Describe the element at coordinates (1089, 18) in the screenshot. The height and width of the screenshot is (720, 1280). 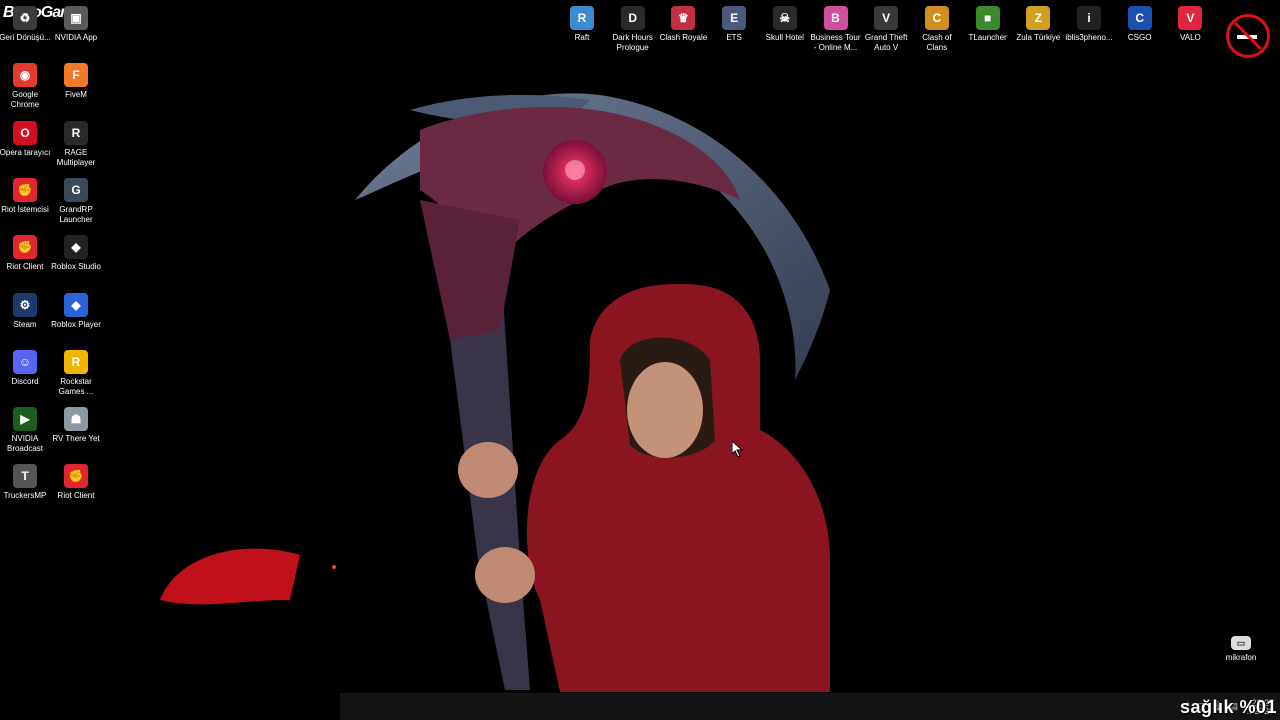
I see `iblis-icon: i` at that location.